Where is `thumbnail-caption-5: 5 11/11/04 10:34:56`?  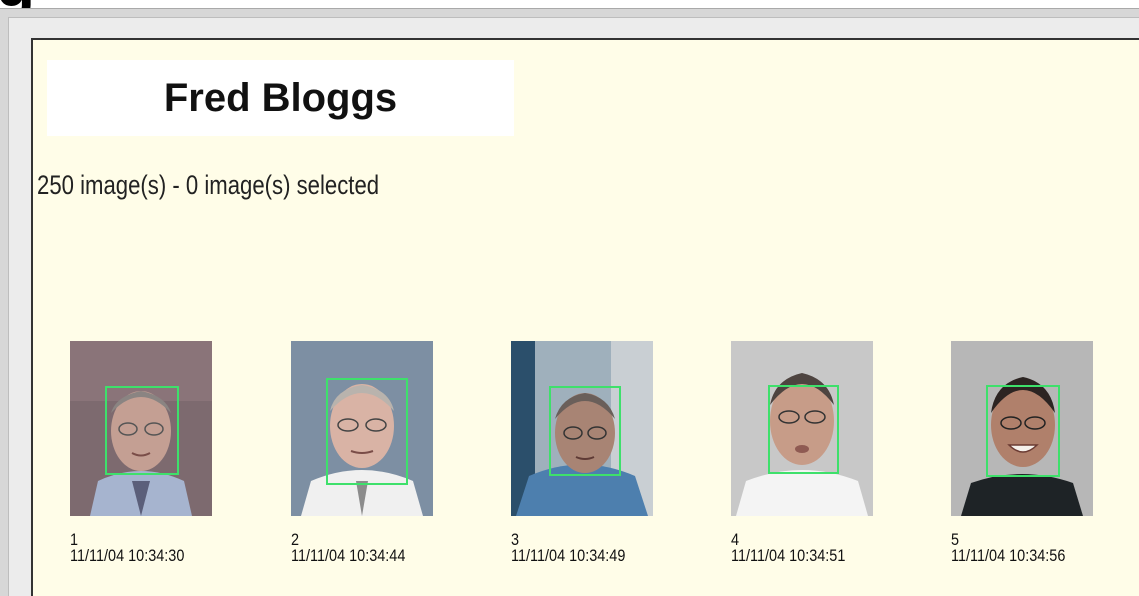
thumbnail-caption-5: 5 11/11/04 10:34:56 is located at coordinates (1008, 548).